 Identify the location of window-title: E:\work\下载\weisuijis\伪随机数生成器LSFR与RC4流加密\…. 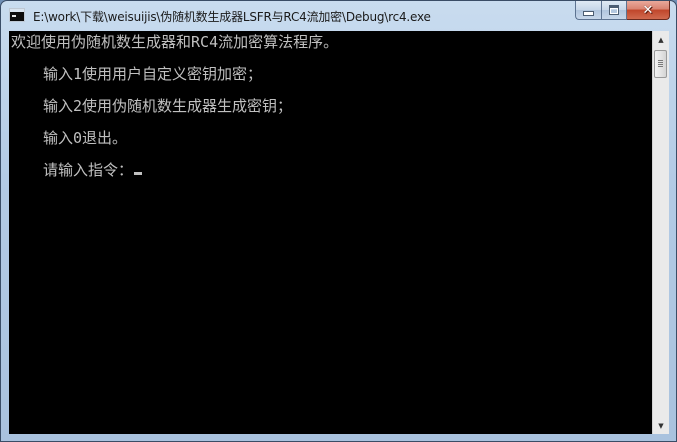
(232, 17).